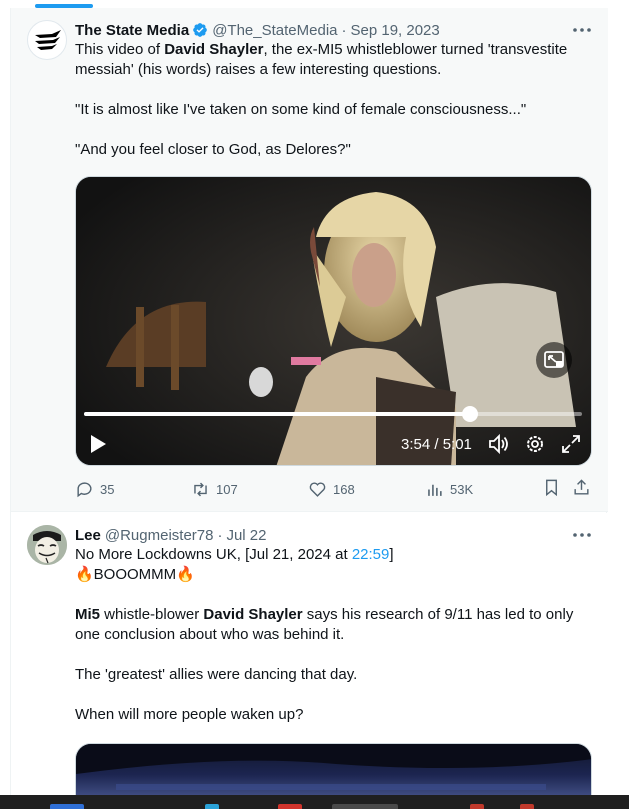  I want to click on play-icon, so click(98, 444).